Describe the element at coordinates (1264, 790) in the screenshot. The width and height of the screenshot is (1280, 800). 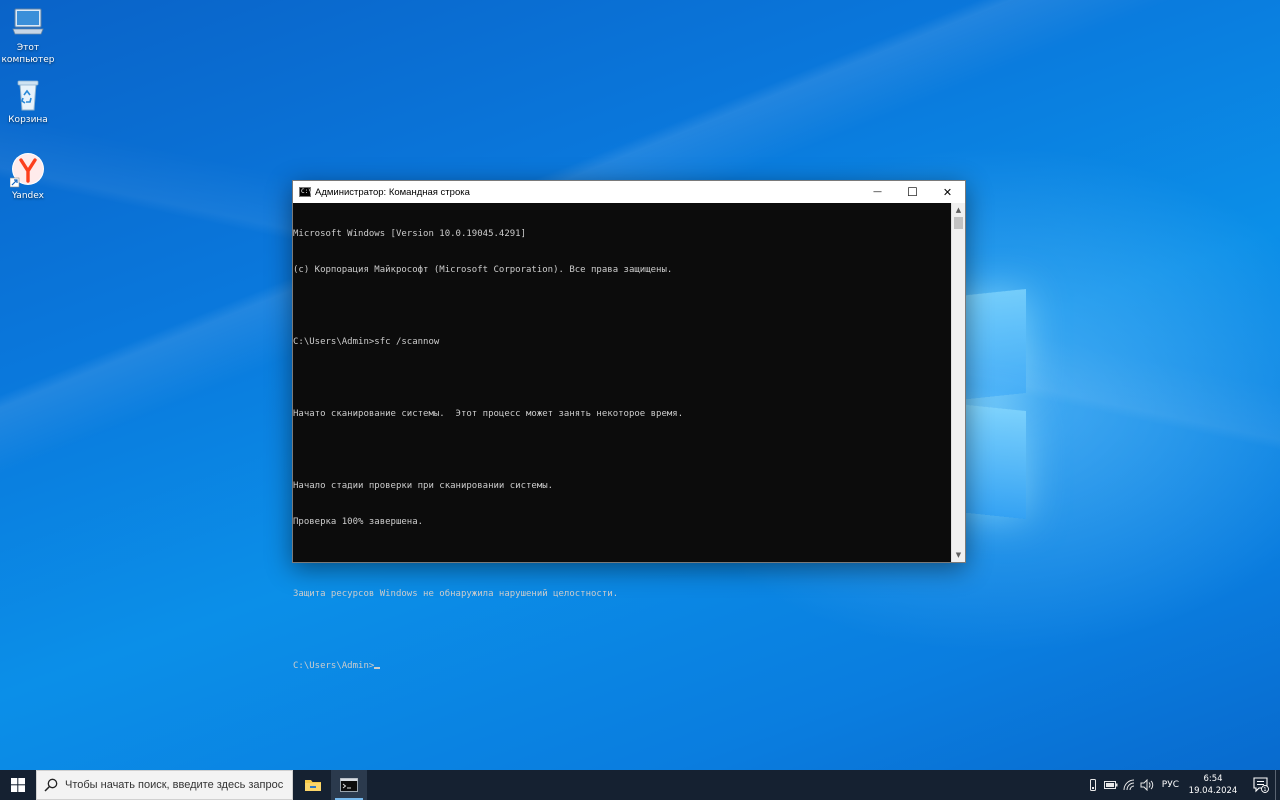
I see `notification-count: 1` at that location.